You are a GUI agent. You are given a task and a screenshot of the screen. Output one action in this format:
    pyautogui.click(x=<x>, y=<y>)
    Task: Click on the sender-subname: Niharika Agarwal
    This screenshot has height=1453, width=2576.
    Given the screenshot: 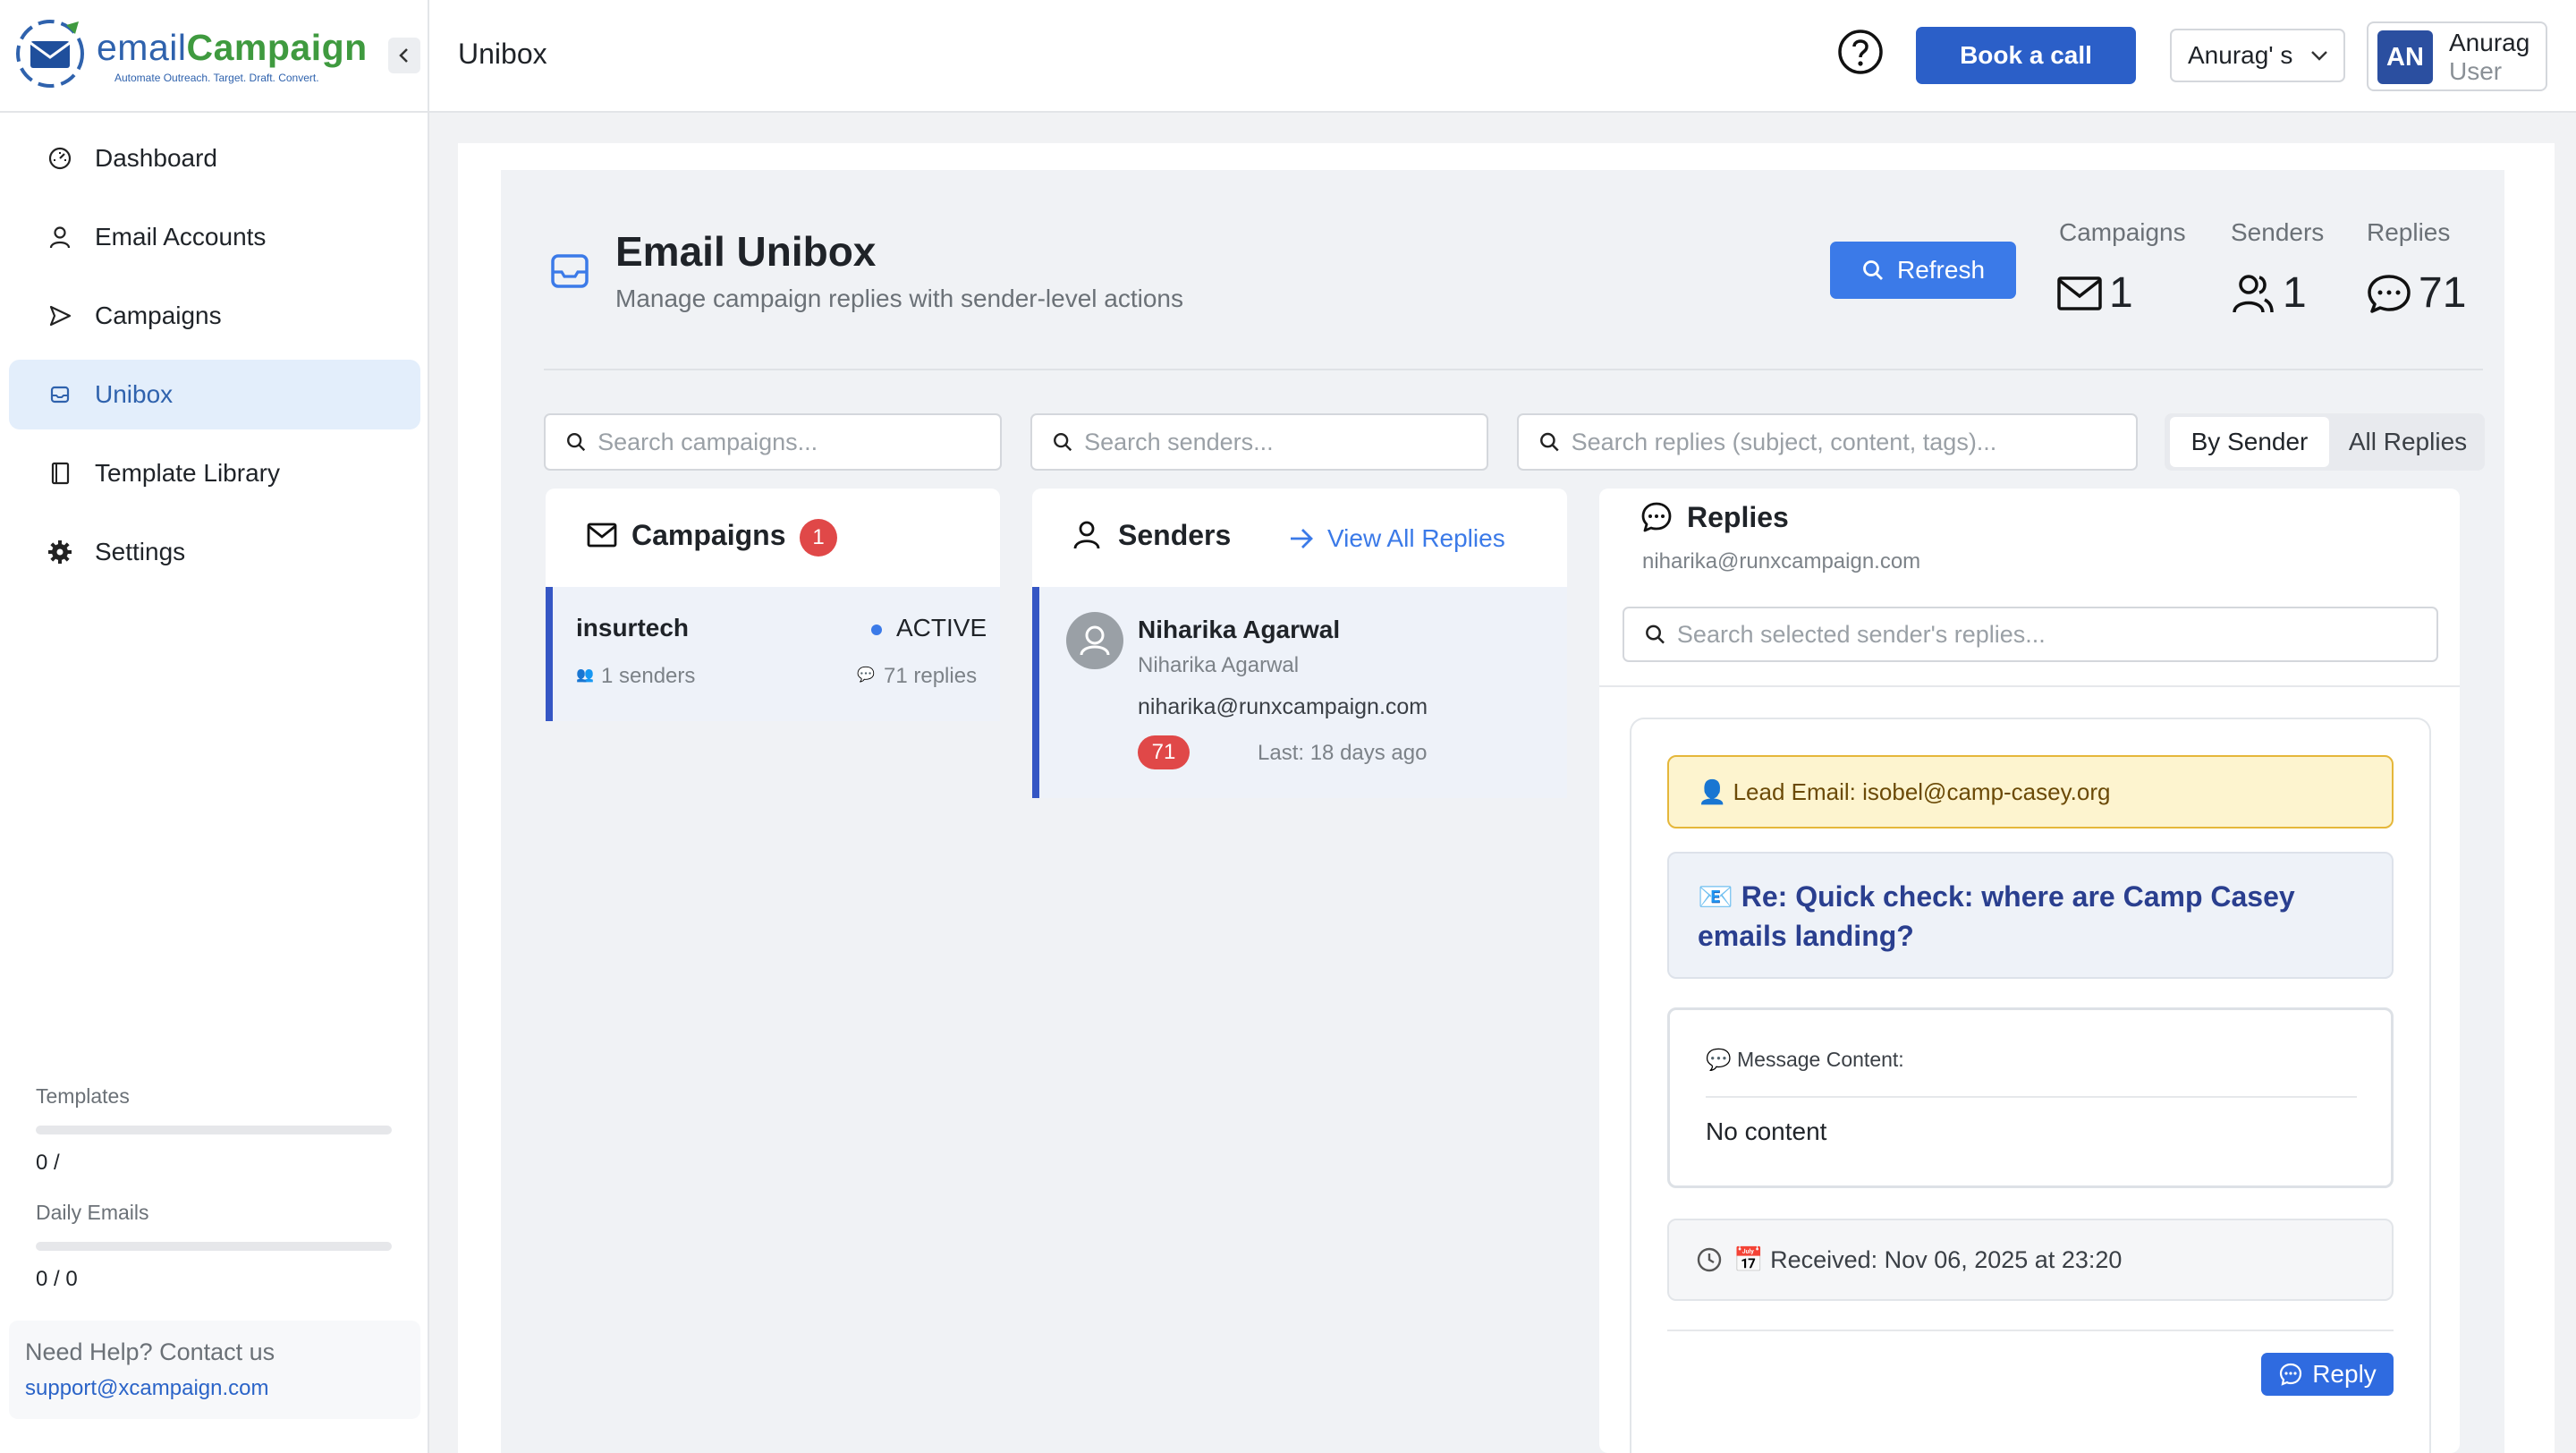 What is the action you would take?
    pyautogui.click(x=1219, y=665)
    